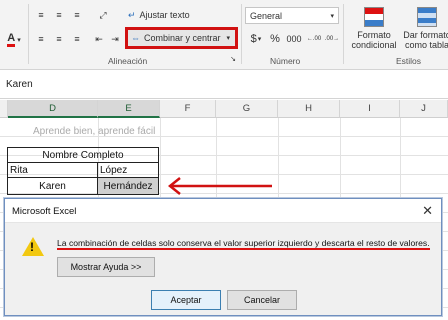 This screenshot has width=448, height=320. I want to click on align-bottom-button: ≡, so click(77, 15).